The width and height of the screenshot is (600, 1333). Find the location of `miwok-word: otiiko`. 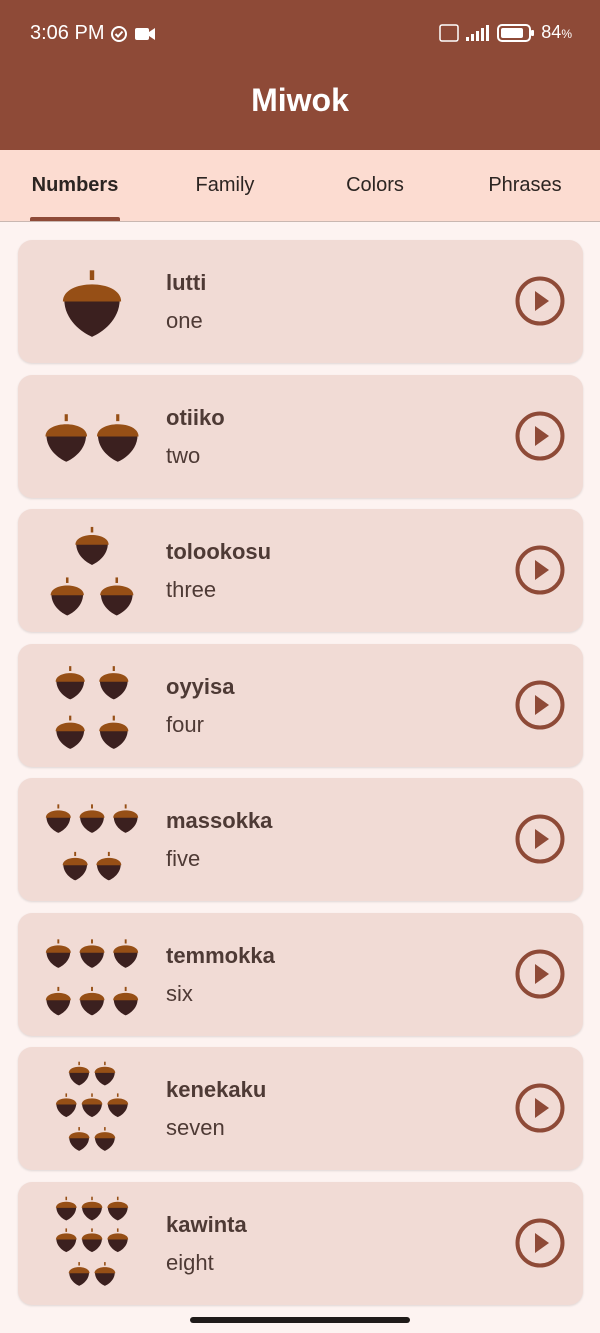

miwok-word: otiiko is located at coordinates (195, 417).